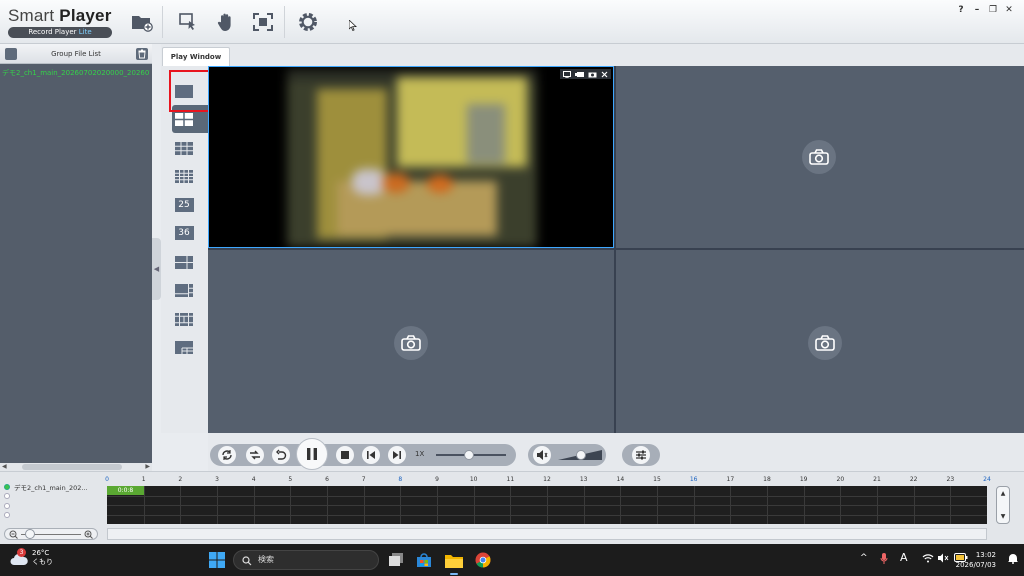  What do you see at coordinates (306, 560) in the screenshot?
I see `taskbar-search: 検索` at bounding box center [306, 560].